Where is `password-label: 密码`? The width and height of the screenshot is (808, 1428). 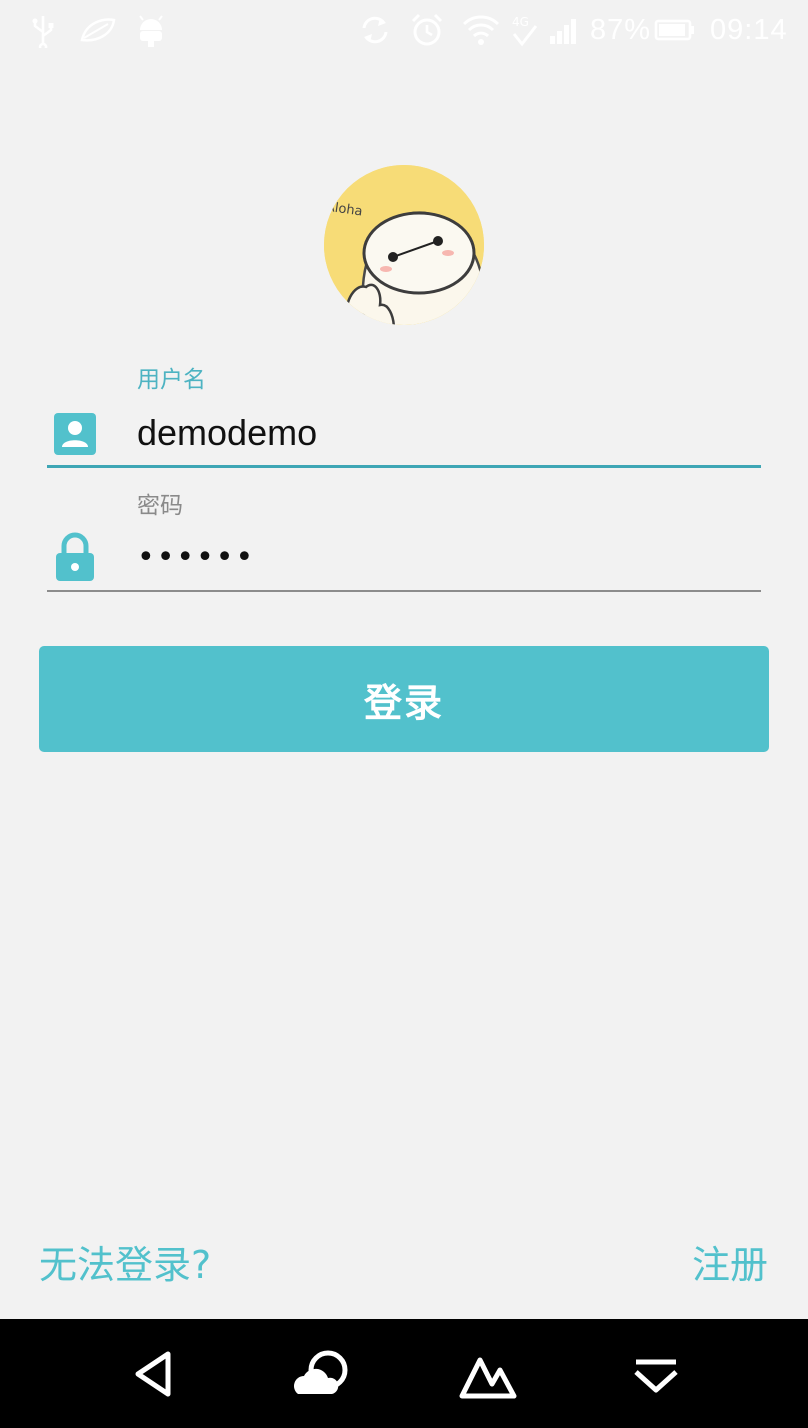
password-label: 密码 is located at coordinates (160, 506).